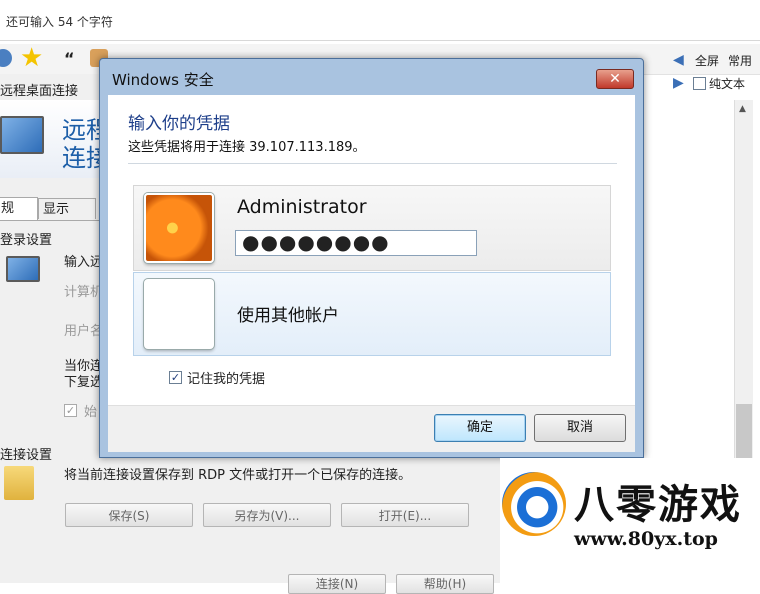  What do you see at coordinates (59, 22) in the screenshot?
I see `char-hint: 还可输入 54 个字符` at bounding box center [59, 22].